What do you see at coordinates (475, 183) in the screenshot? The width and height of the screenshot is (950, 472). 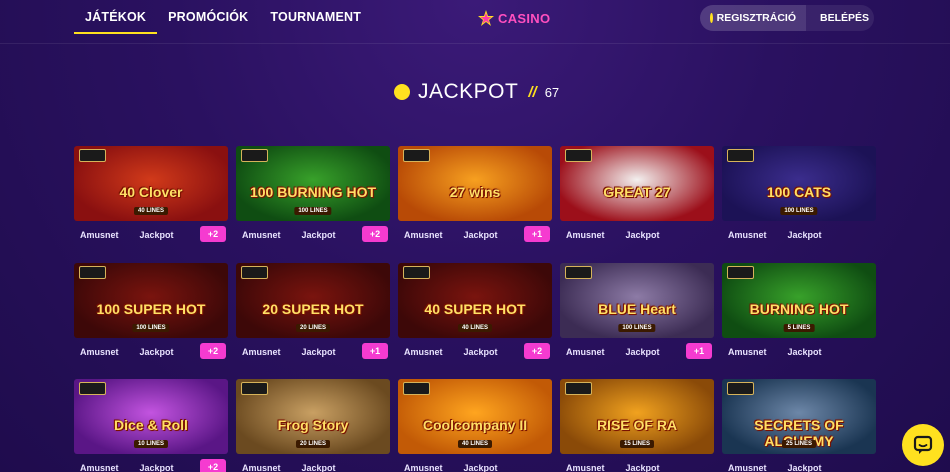 I see `game-thumbnail: 27 wins` at bounding box center [475, 183].